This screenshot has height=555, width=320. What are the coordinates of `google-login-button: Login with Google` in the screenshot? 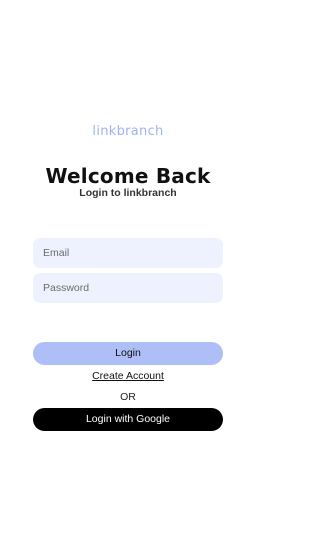 It's located at (128, 419).